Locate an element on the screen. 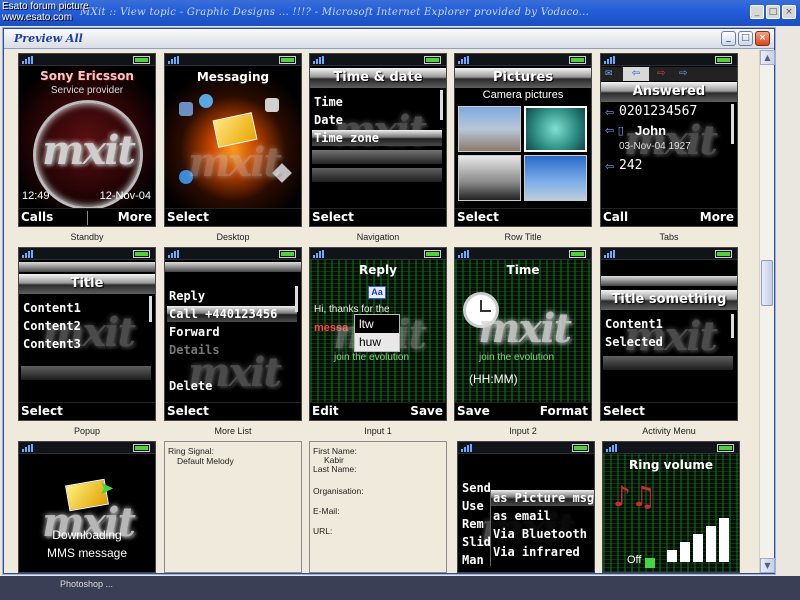 The image size is (800, 600). call-extra: 242 is located at coordinates (630, 165).